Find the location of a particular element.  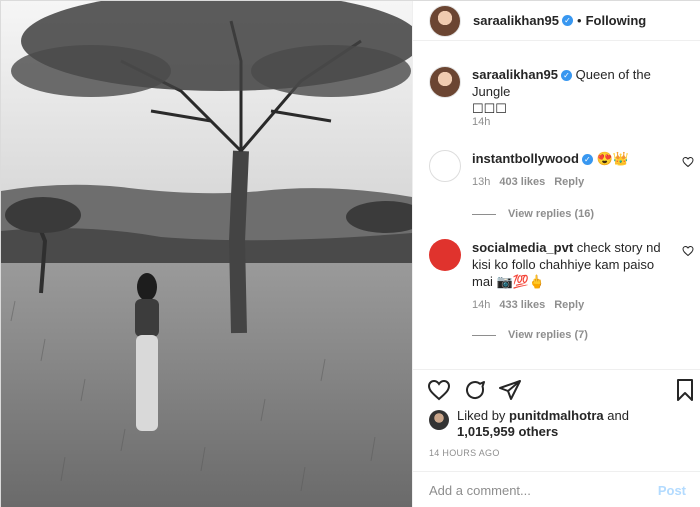

view-replies-button: View replies (16) is located at coordinates (533, 214).